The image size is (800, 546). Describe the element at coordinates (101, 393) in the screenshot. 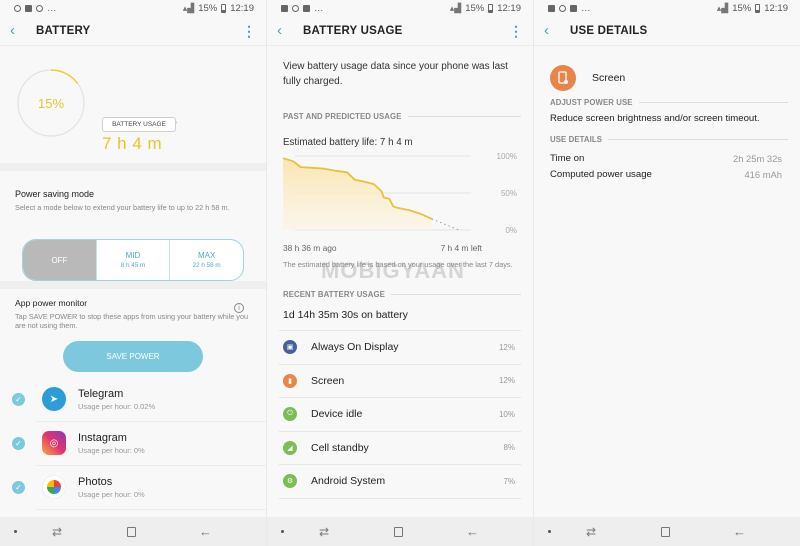

I see `app-name: Telegram` at that location.